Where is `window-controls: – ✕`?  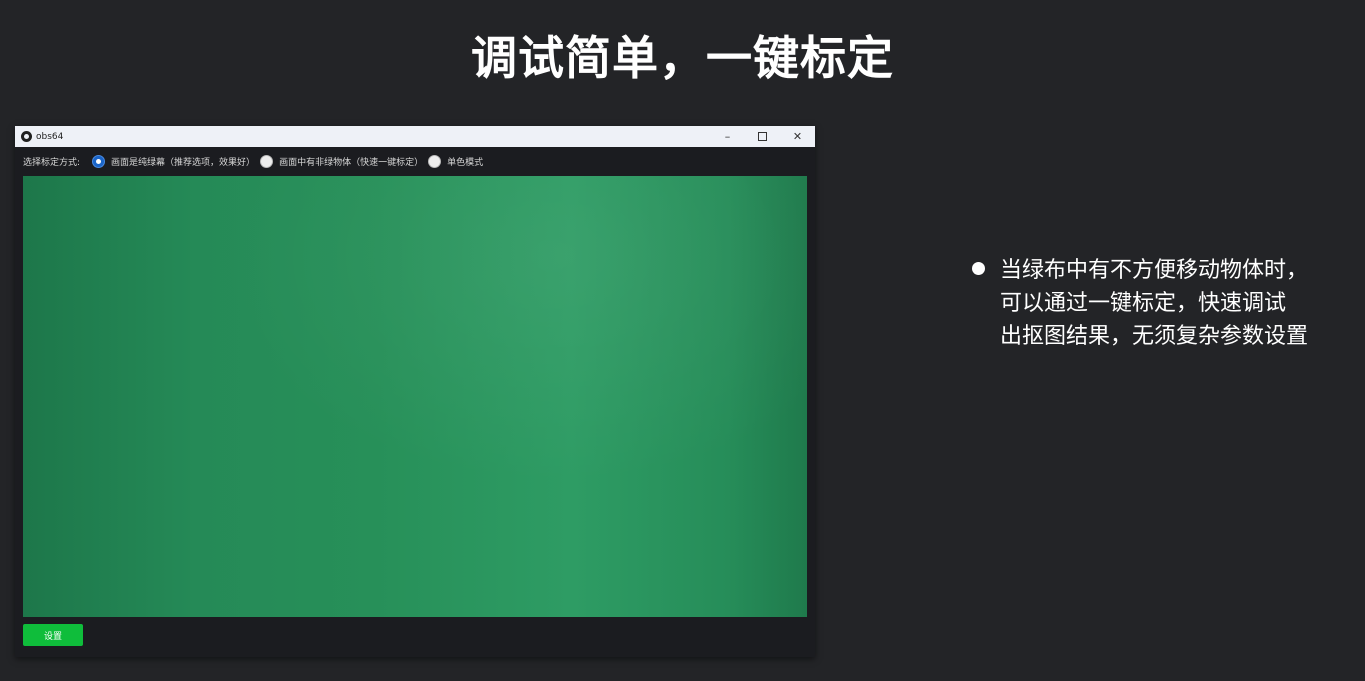
window-controls: – ✕ is located at coordinates (762, 136).